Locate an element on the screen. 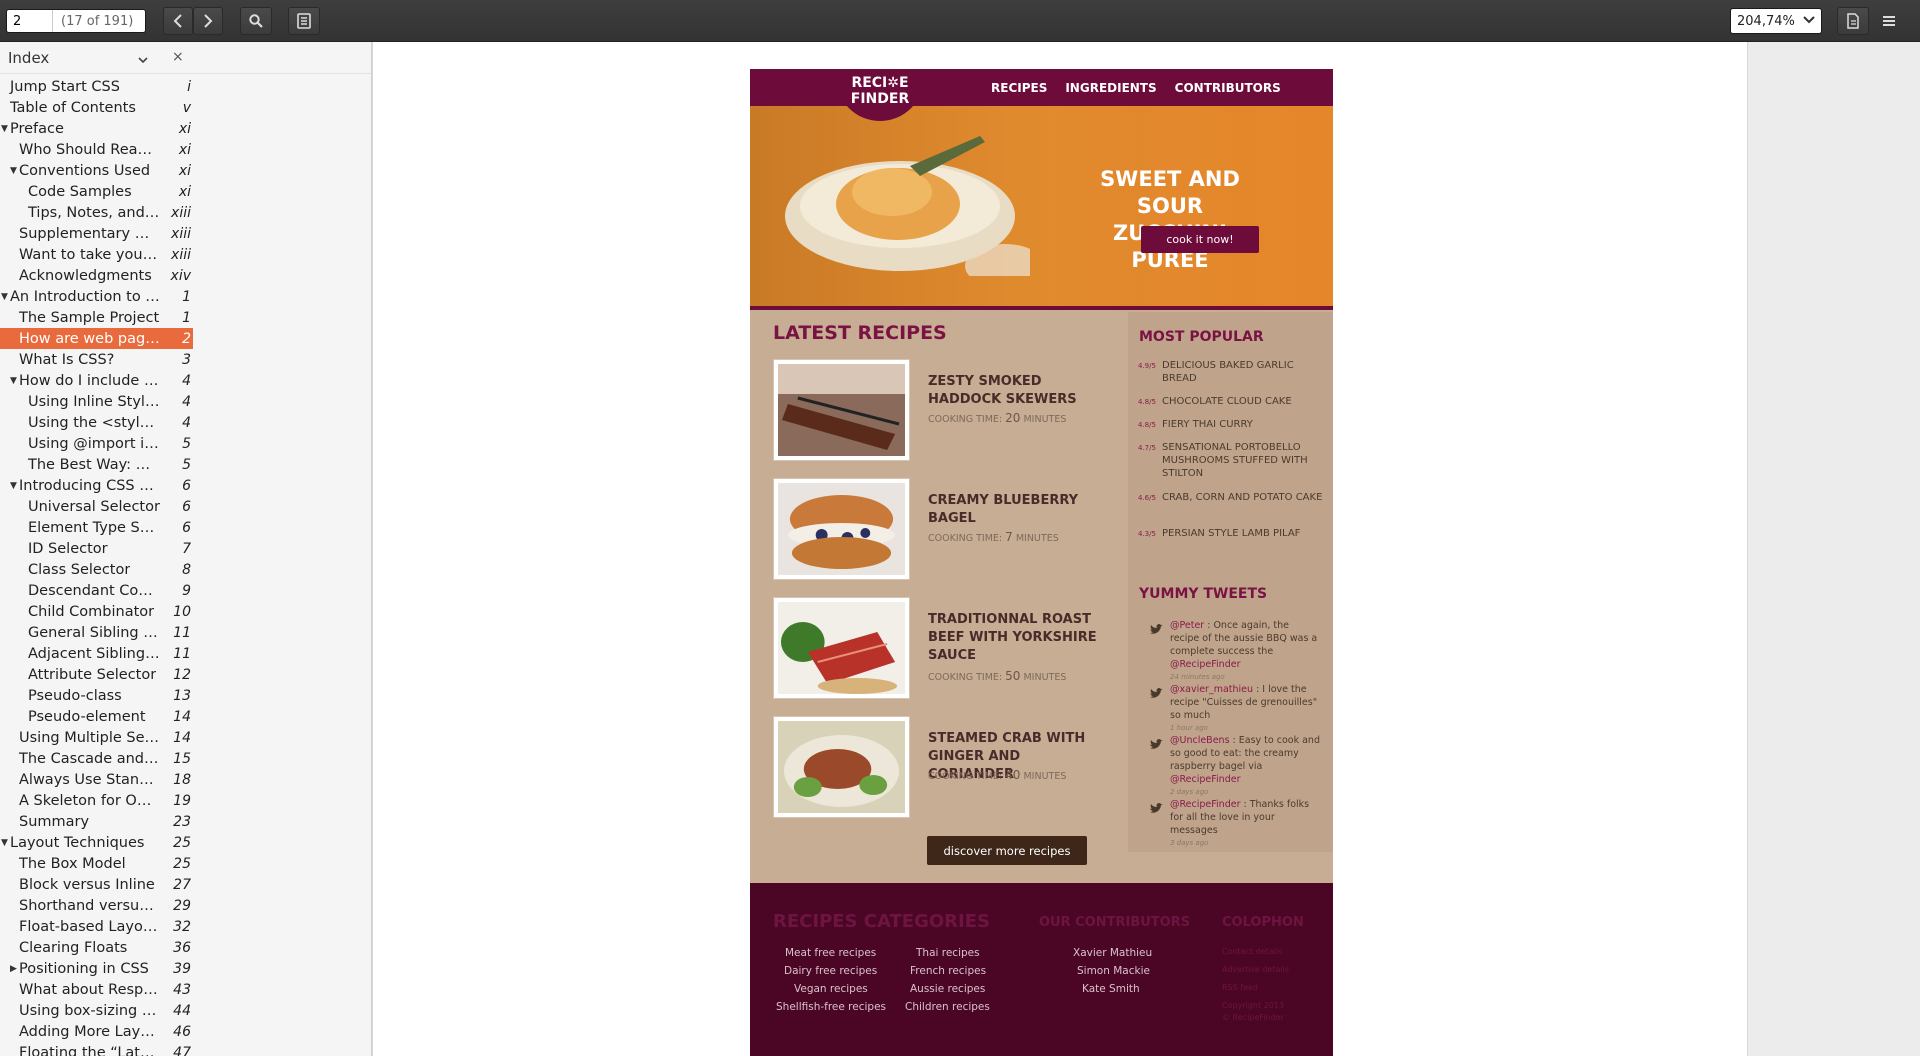  toc-item-page: 44 is located at coordinates (182, 1010).